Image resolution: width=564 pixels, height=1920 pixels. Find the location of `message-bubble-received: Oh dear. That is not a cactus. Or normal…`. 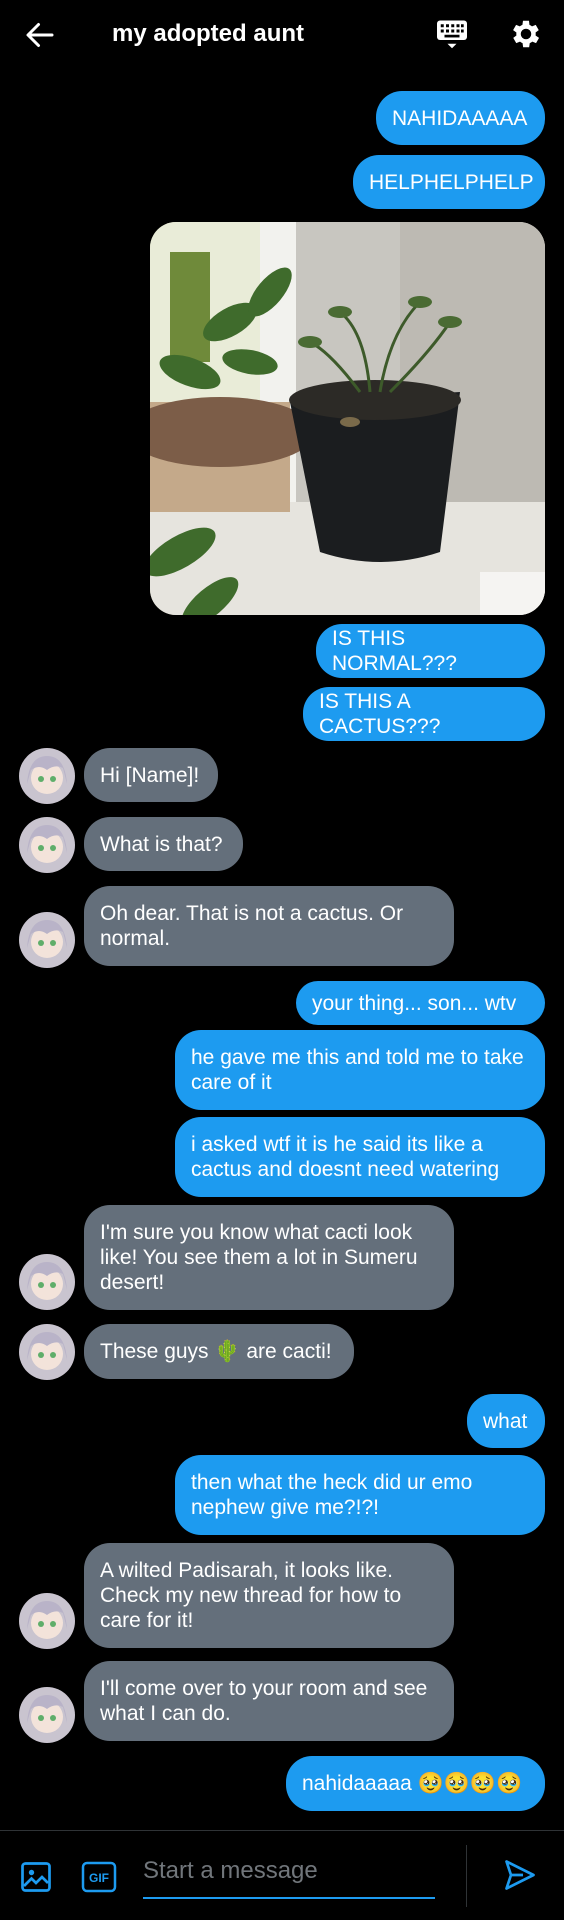

message-bubble-received: Oh dear. That is not a cactus. Or normal… is located at coordinates (269, 926).